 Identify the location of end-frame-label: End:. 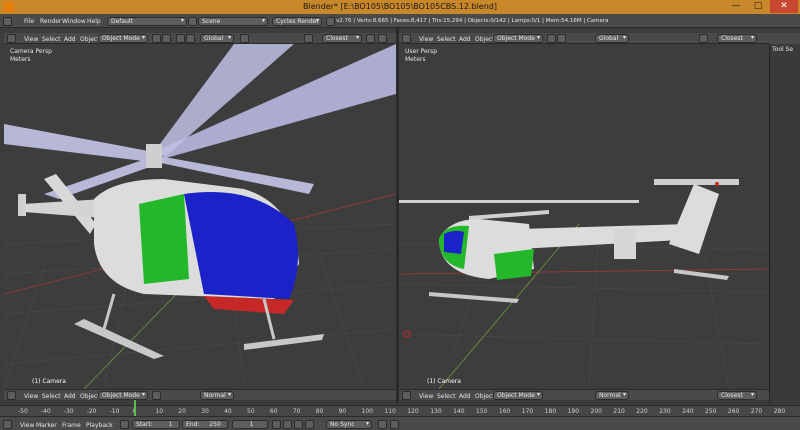
(193, 424).